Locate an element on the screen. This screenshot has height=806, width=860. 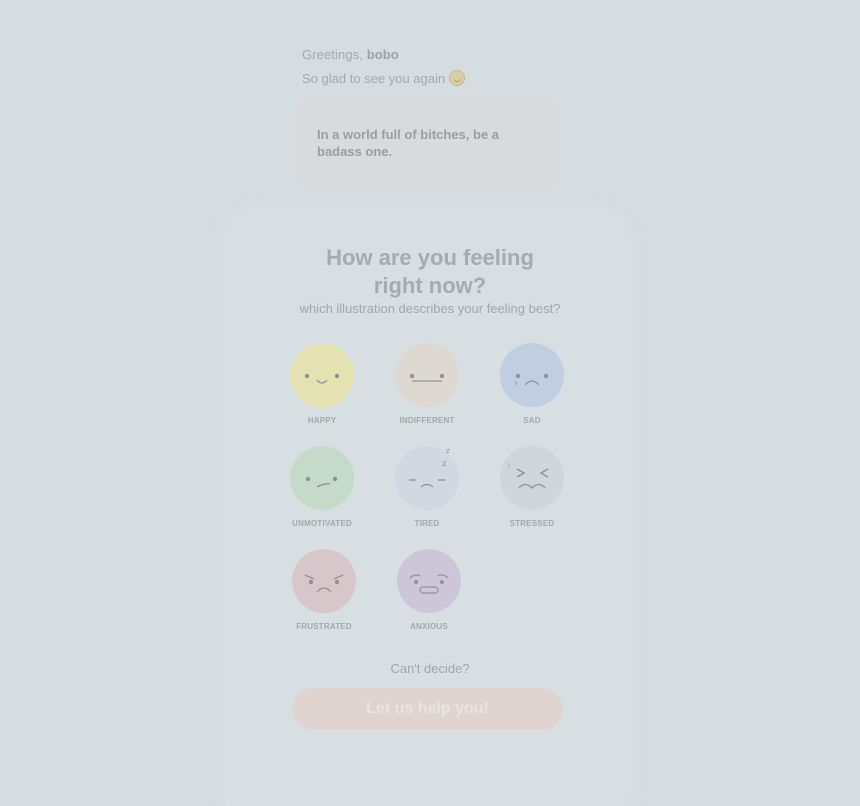
mood-label: HAPPY is located at coordinates (322, 420).